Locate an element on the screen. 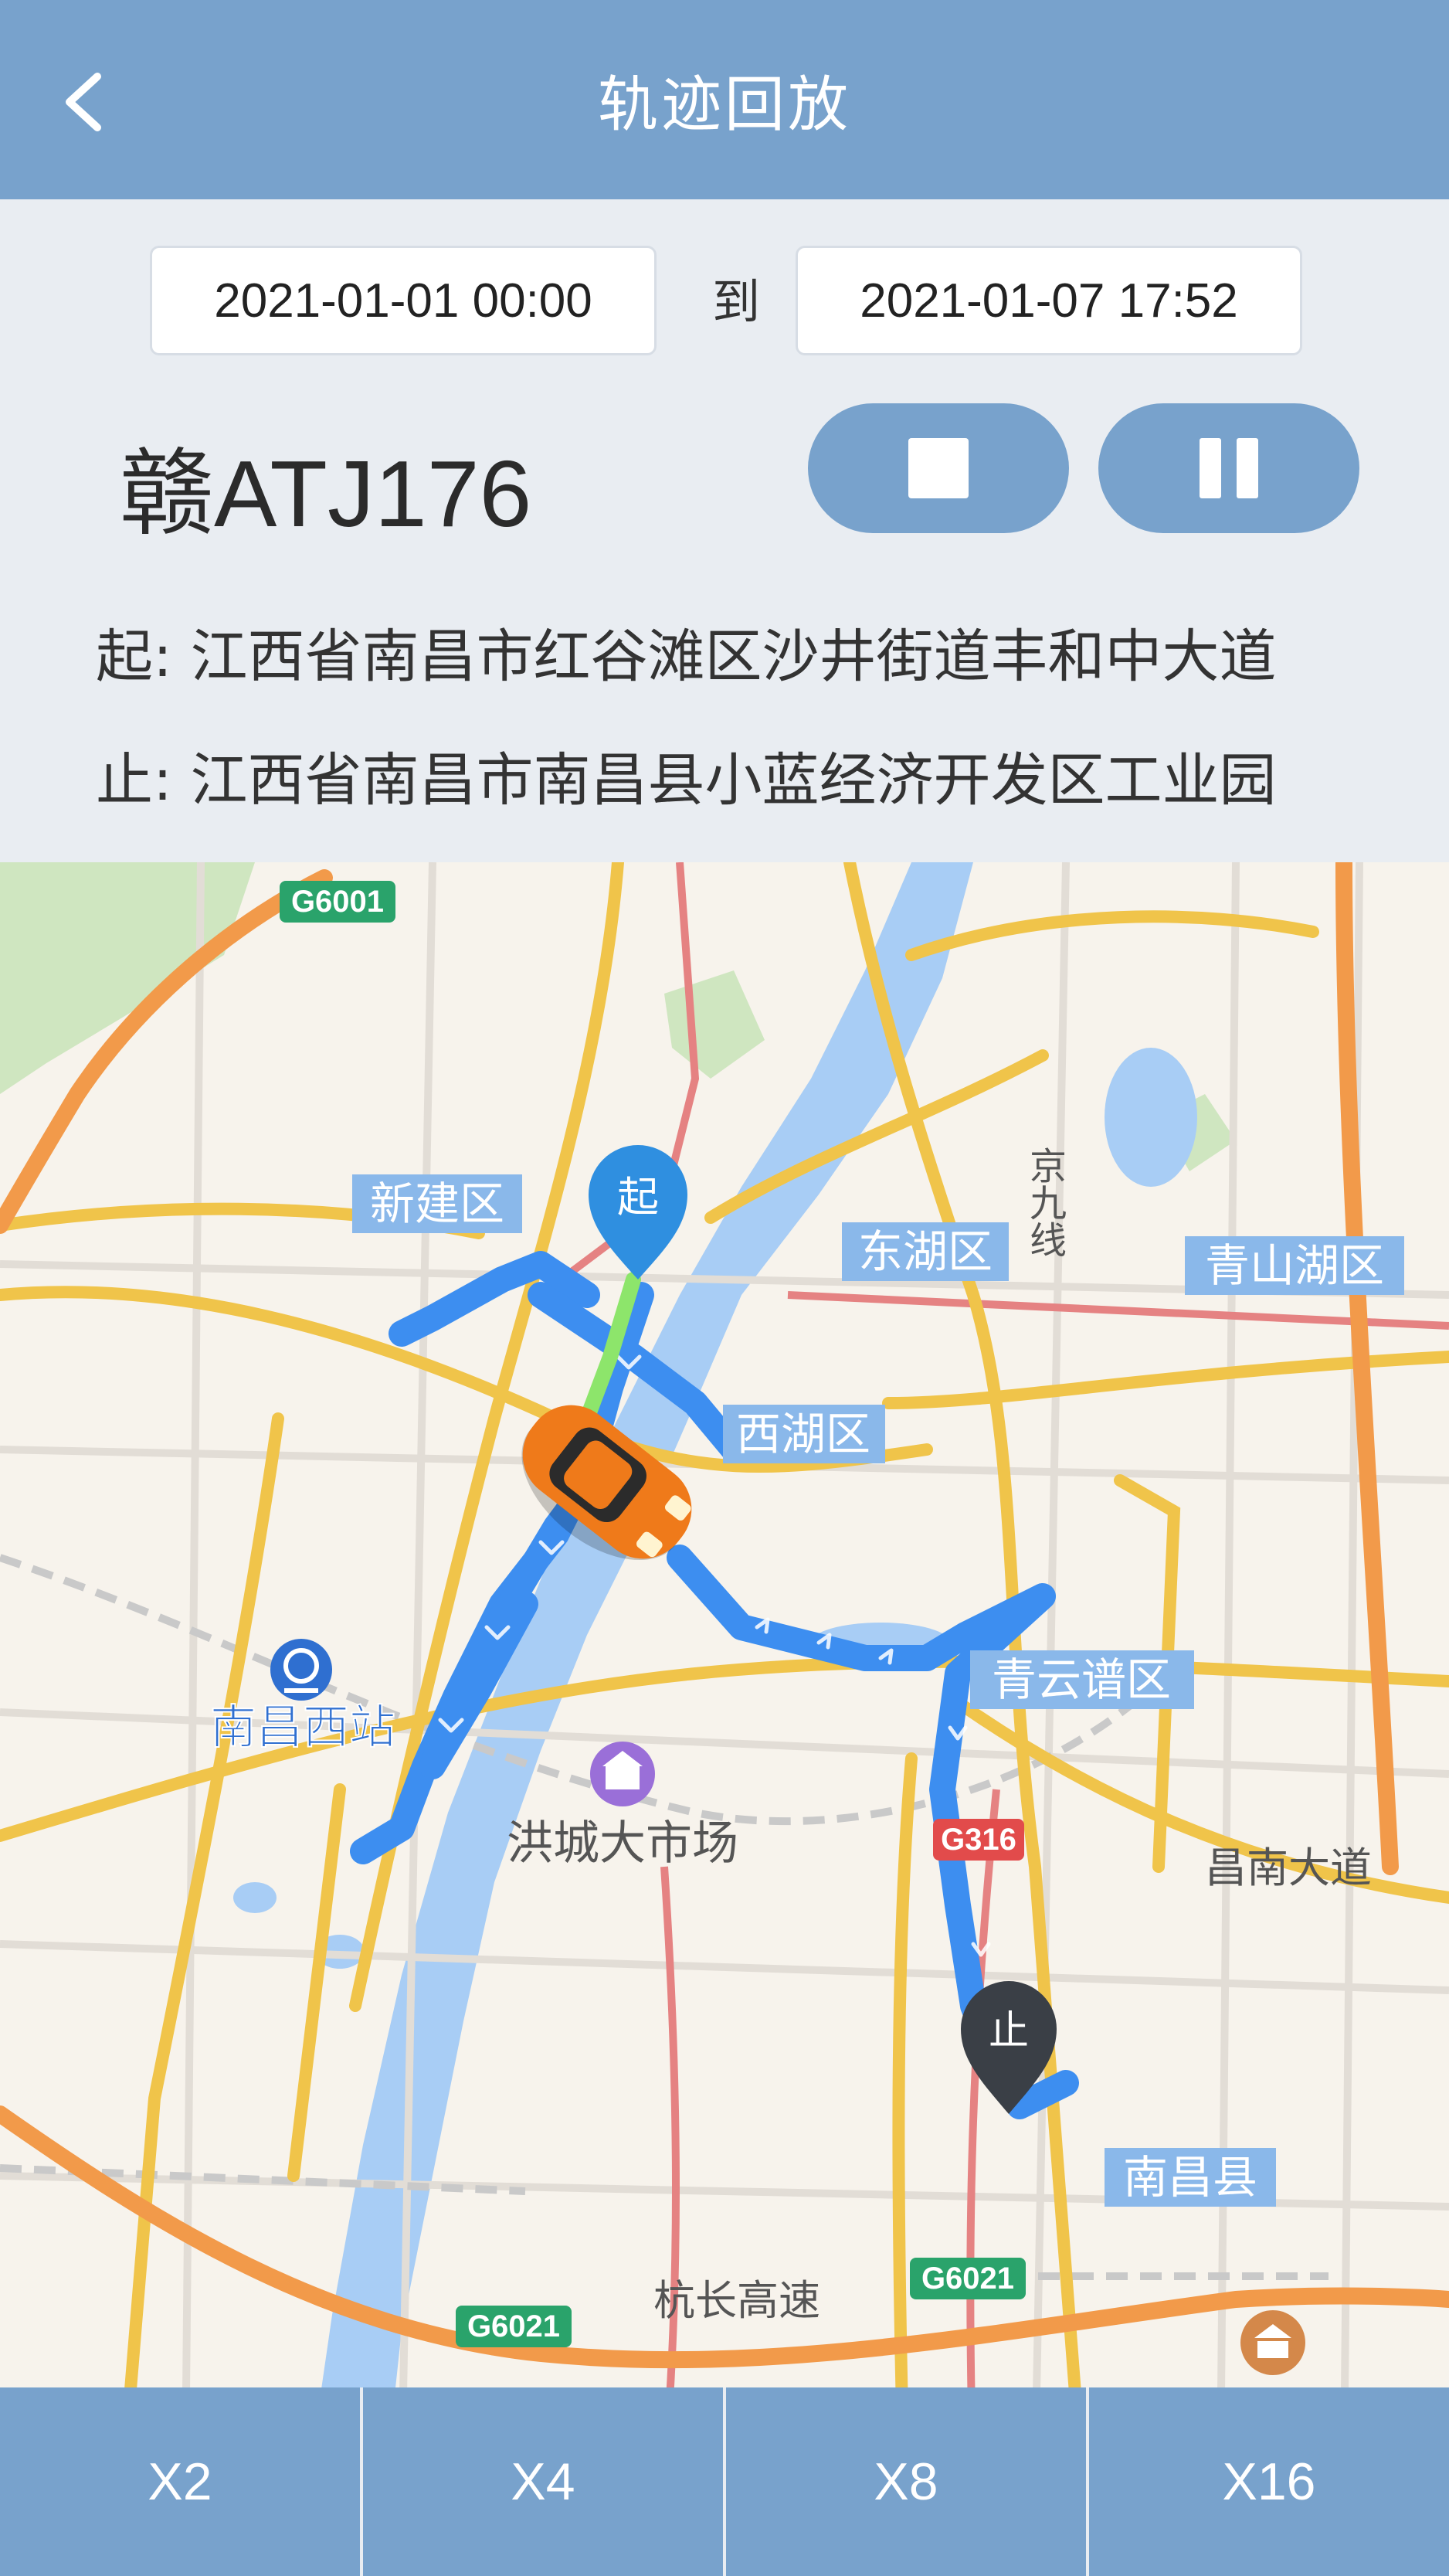 This screenshot has width=1449, height=2576. playback-speed-bar: X2 X4 X8 X16 is located at coordinates (724, 2481).